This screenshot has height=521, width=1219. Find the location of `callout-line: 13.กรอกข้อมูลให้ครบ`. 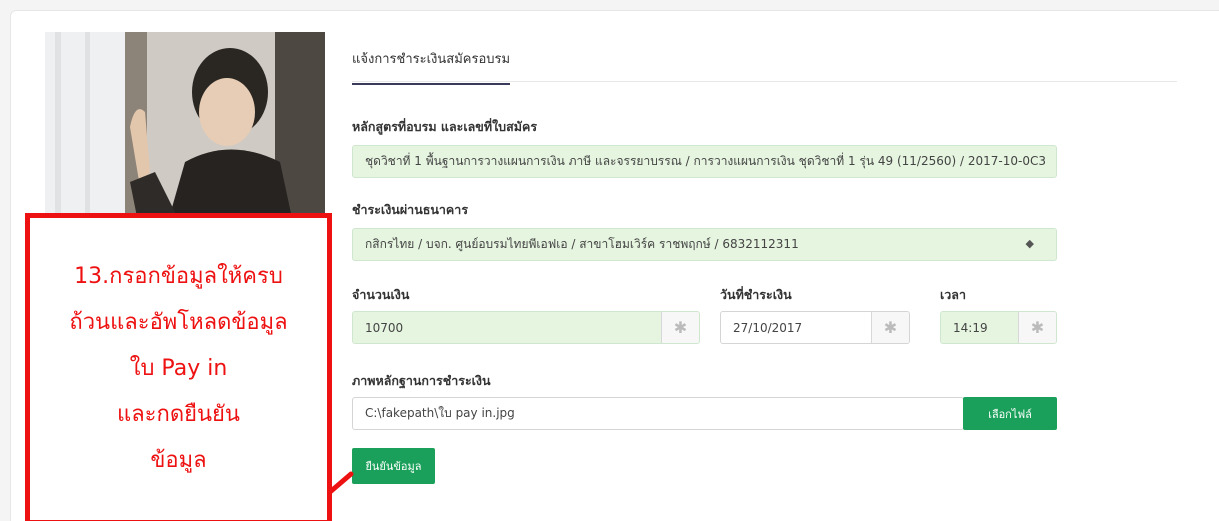

callout-line: 13.กรอกข้อมูลให้ครบ is located at coordinates (178, 276).